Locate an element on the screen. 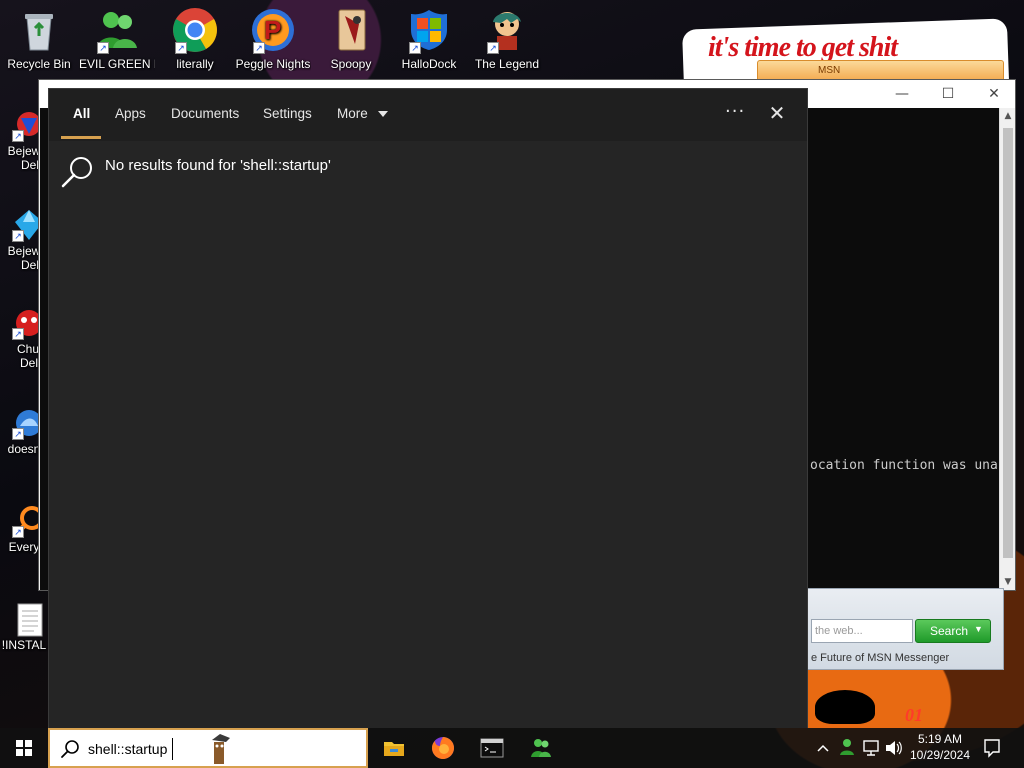 The image size is (1024, 768). notification-center-icon is located at coordinates (992, 748).